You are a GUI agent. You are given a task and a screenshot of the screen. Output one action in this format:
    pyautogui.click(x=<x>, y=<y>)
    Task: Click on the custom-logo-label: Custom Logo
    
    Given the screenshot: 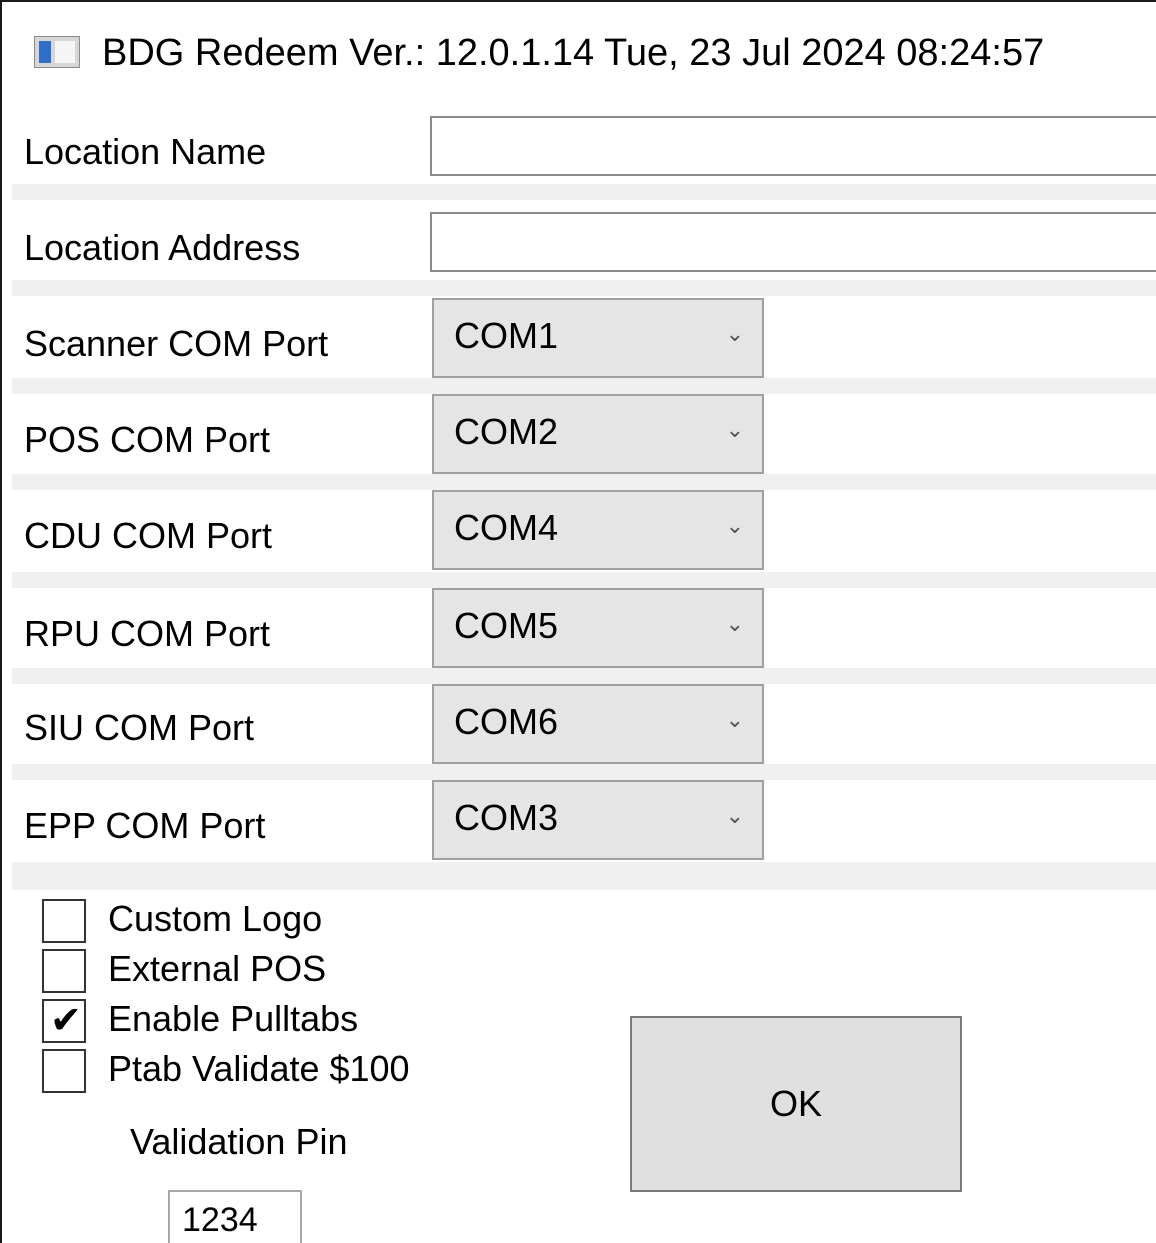 What is the action you would take?
    pyautogui.click(x=215, y=918)
    